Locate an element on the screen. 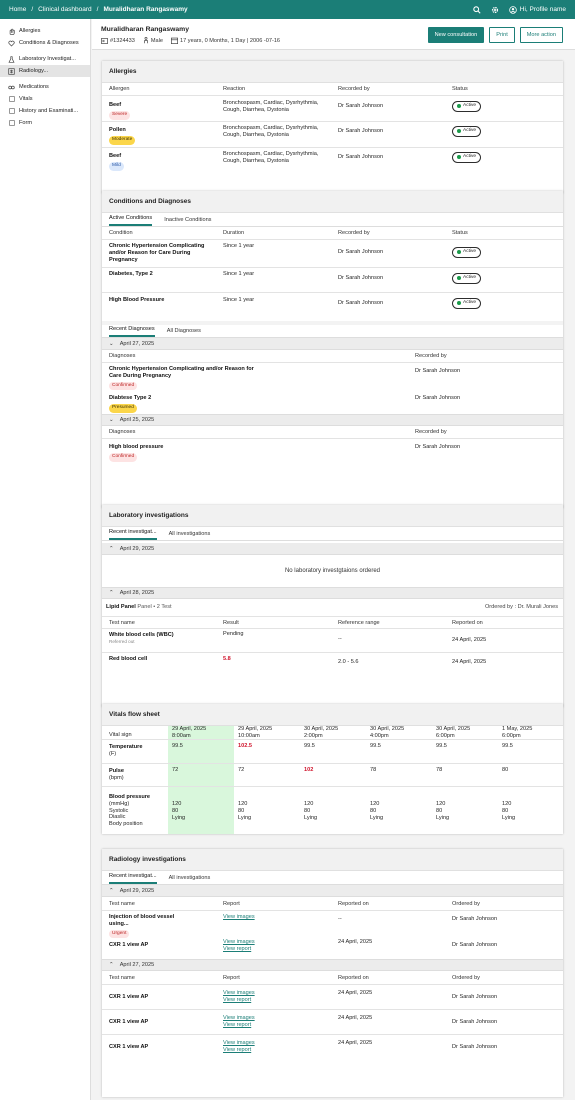 Image resolution: width=575 pixels, height=1100 pixels. date-group-header: ⌄ April 25, 2025 is located at coordinates (332, 420).